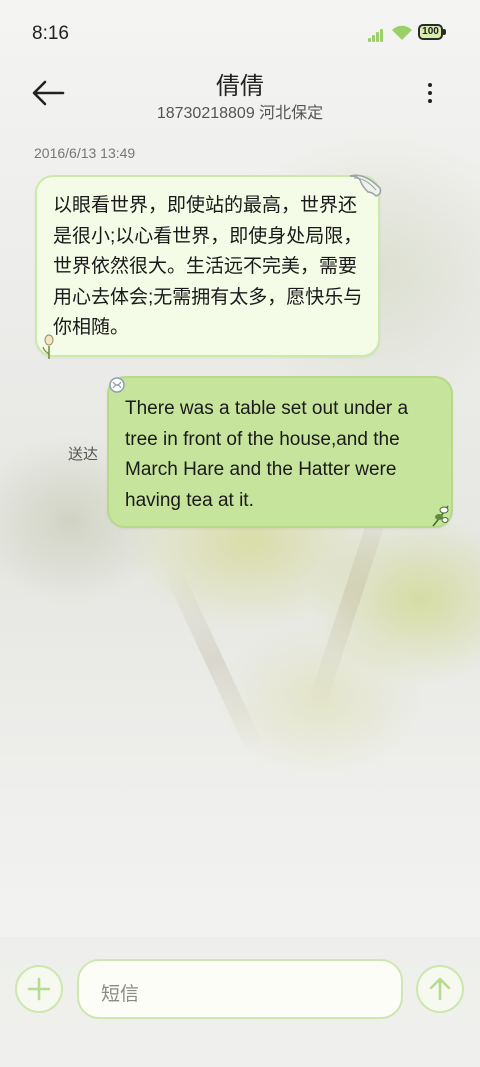 Image resolution: width=480 pixels, height=1067 pixels. What do you see at coordinates (48, 346) in the screenshot?
I see `flower-sticker-icon` at bounding box center [48, 346].